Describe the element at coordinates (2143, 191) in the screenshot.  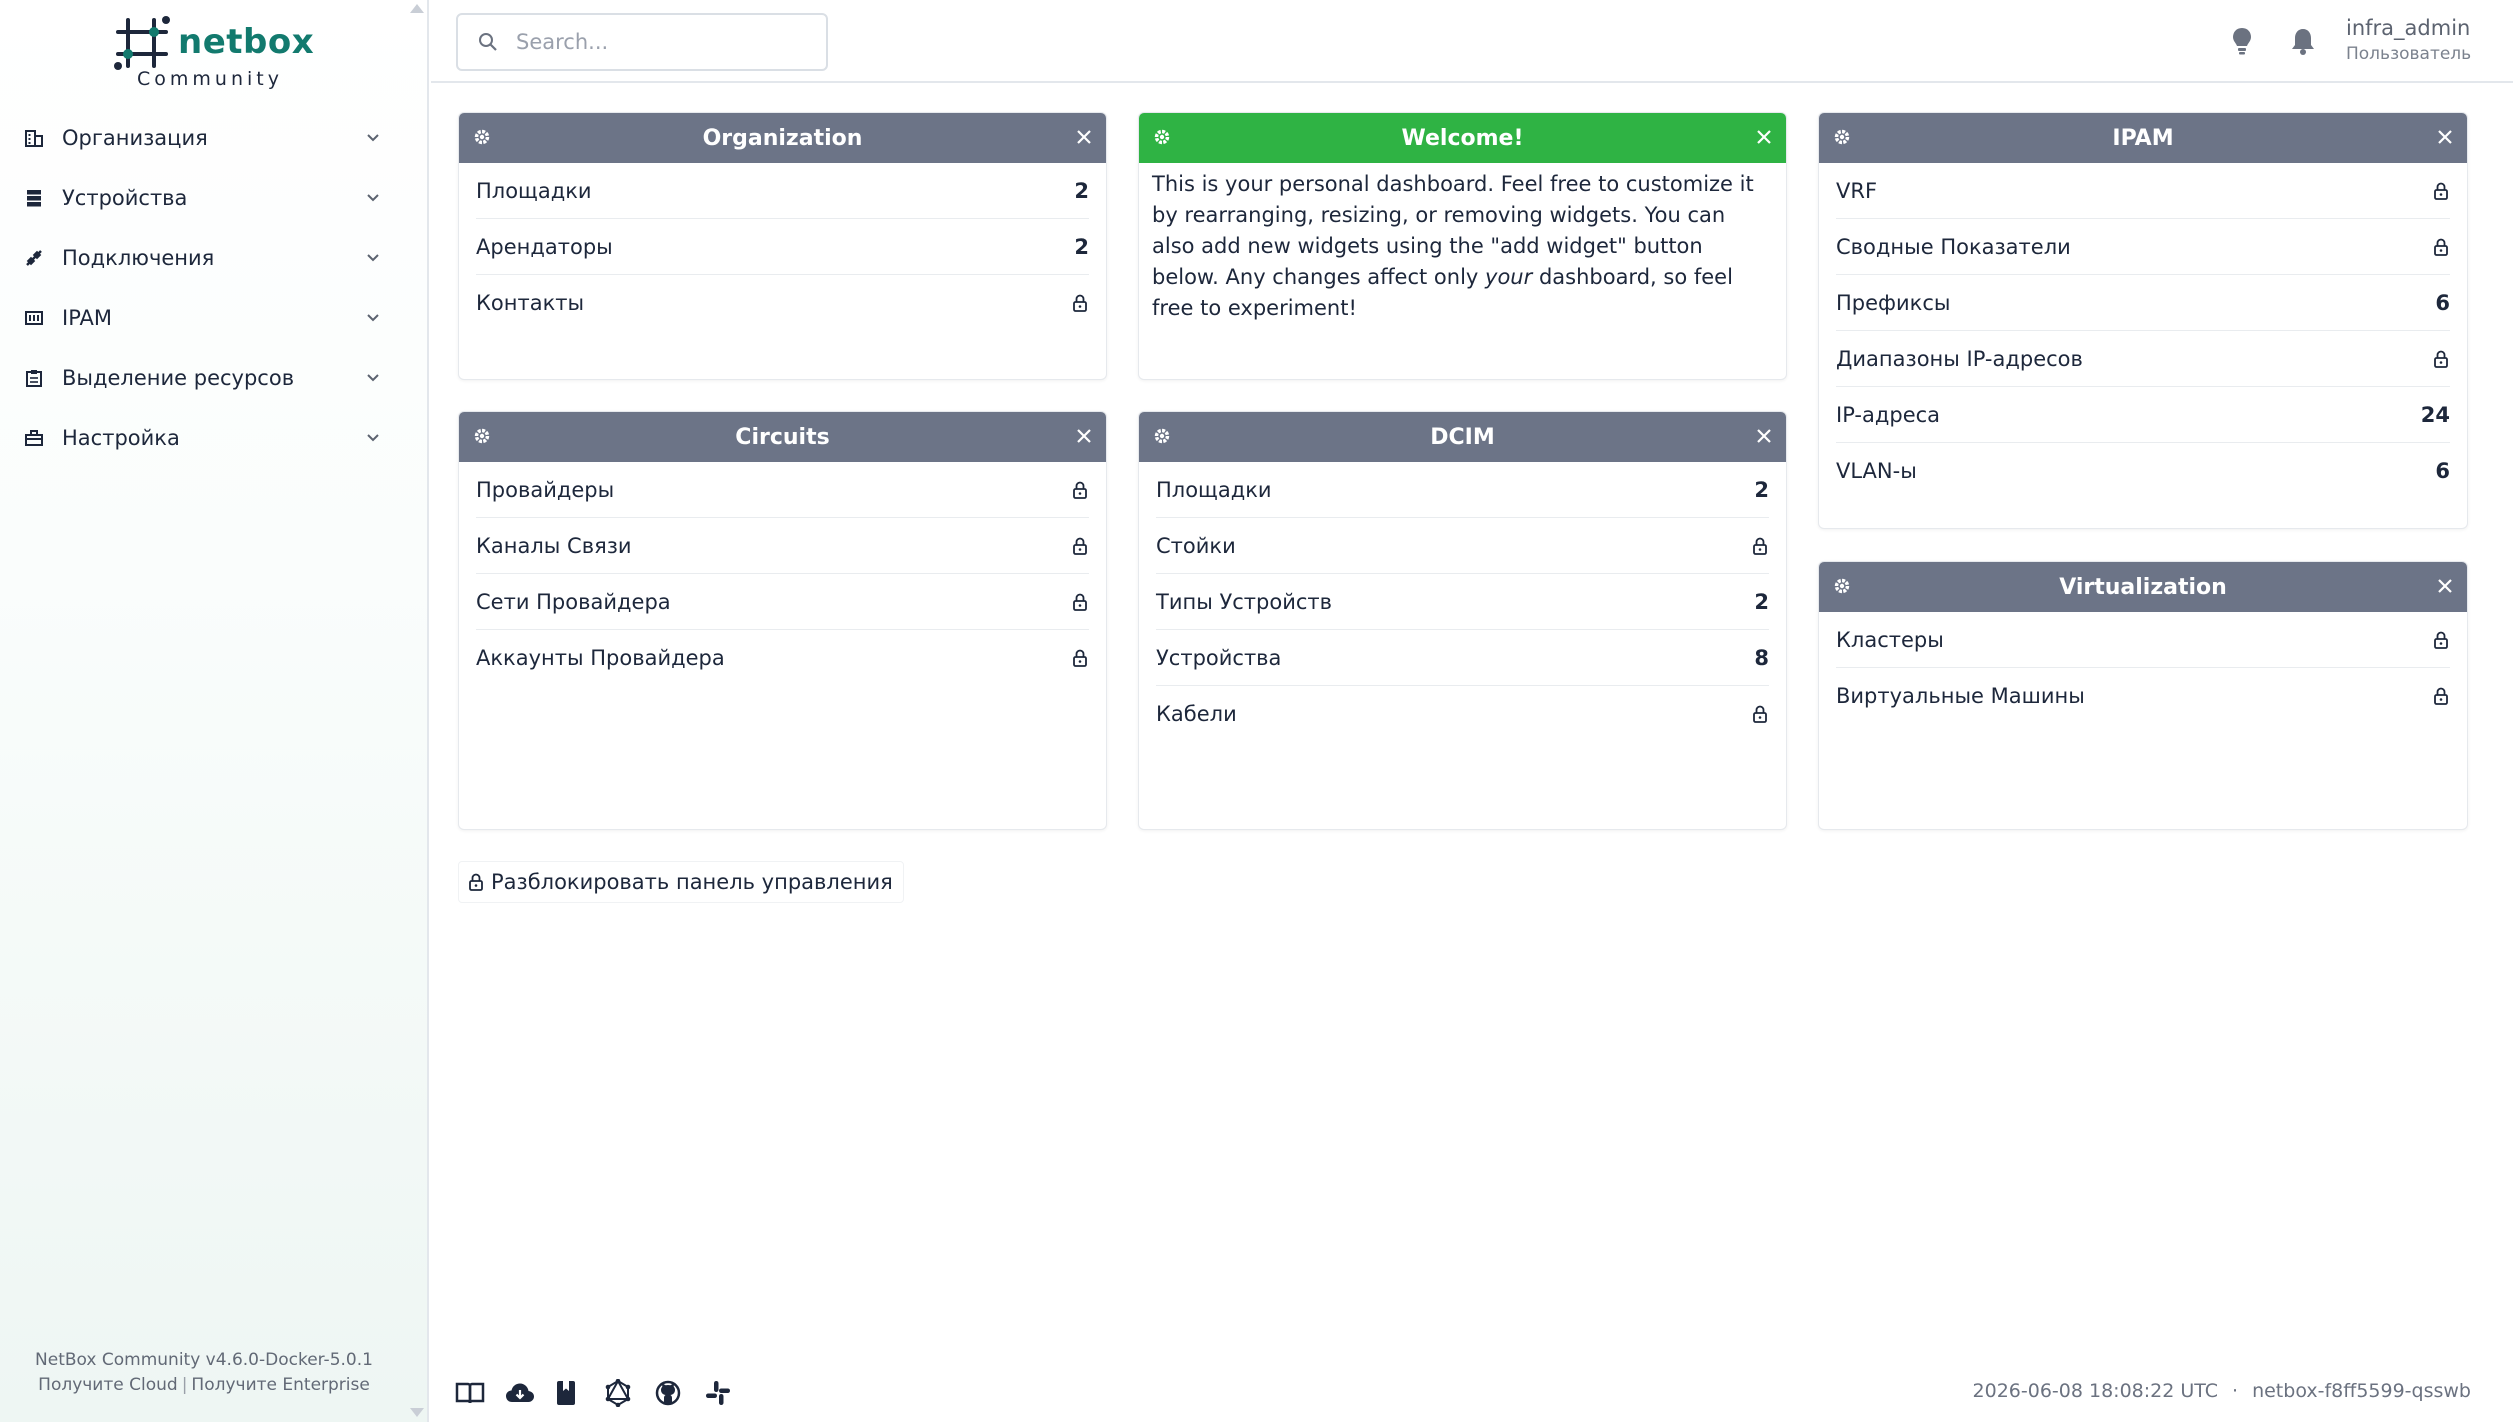
I see `list-item: VRF` at that location.